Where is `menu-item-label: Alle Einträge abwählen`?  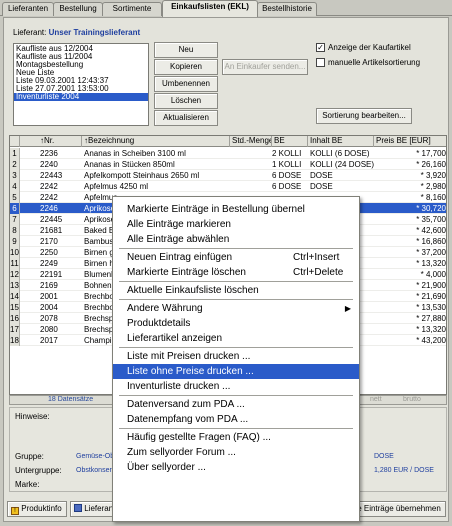 menu-item-label: Alle Einträge abwählen is located at coordinates (178, 239).